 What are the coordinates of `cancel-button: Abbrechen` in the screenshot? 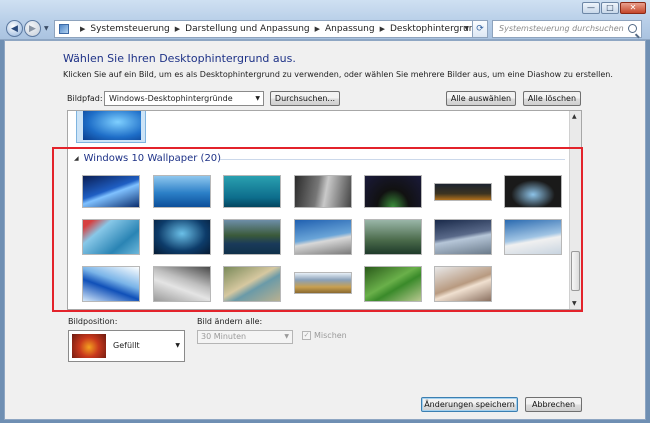 It's located at (553, 404).